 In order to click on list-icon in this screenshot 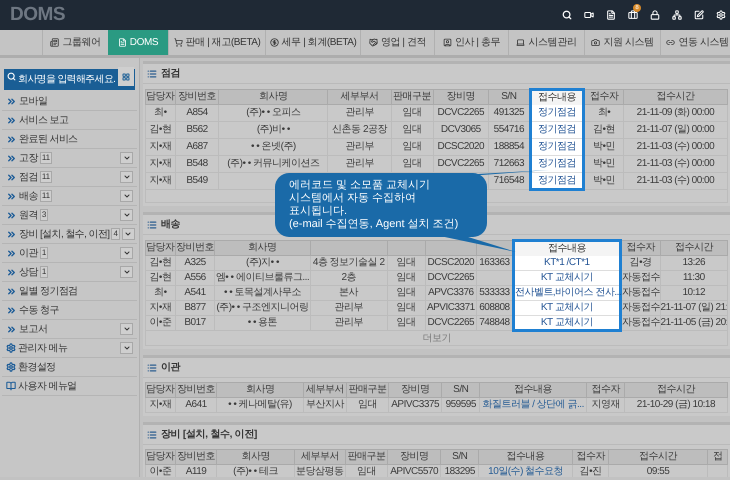, I will do `click(152, 73)`.